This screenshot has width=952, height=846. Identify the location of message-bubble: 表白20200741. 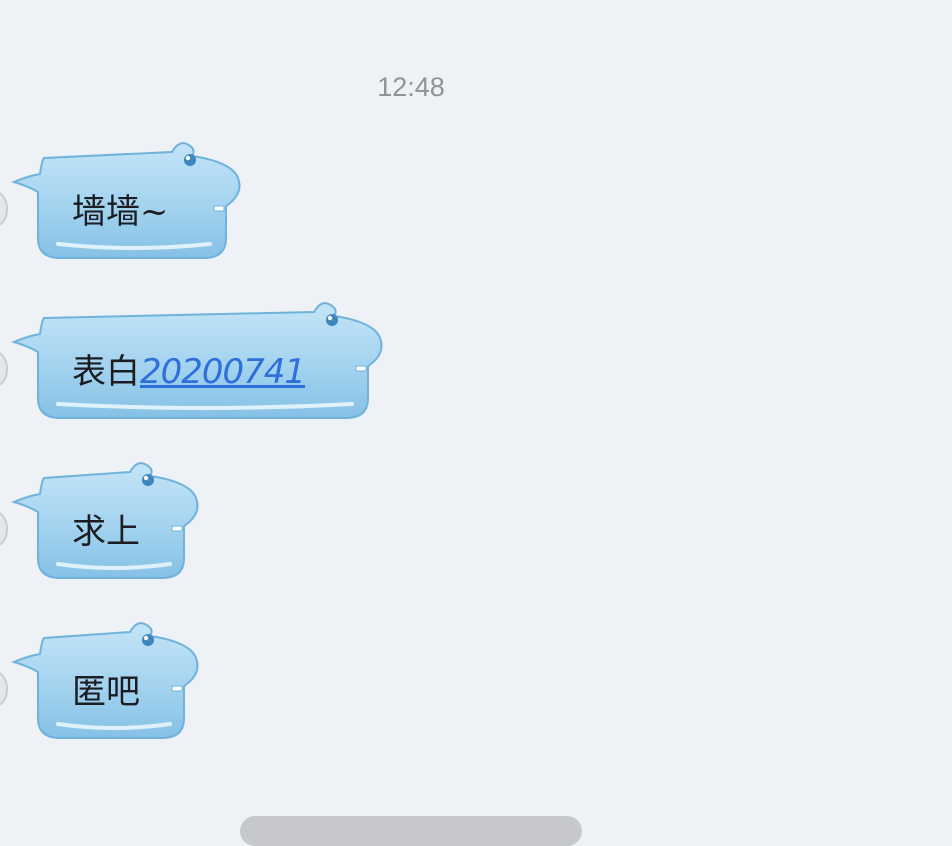
(198, 362).